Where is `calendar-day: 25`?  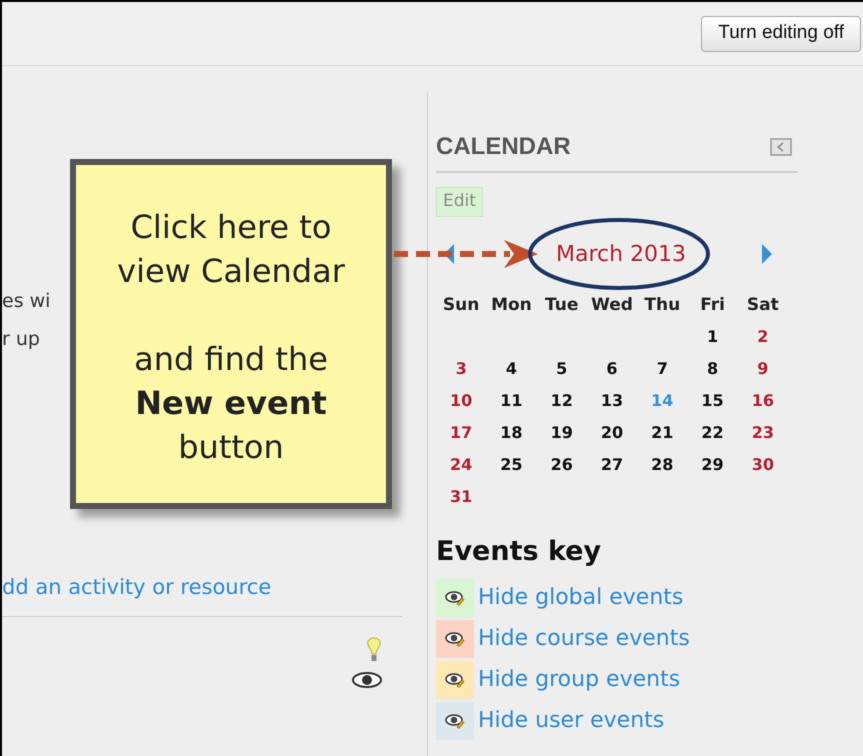 calendar-day: 25 is located at coordinates (511, 465).